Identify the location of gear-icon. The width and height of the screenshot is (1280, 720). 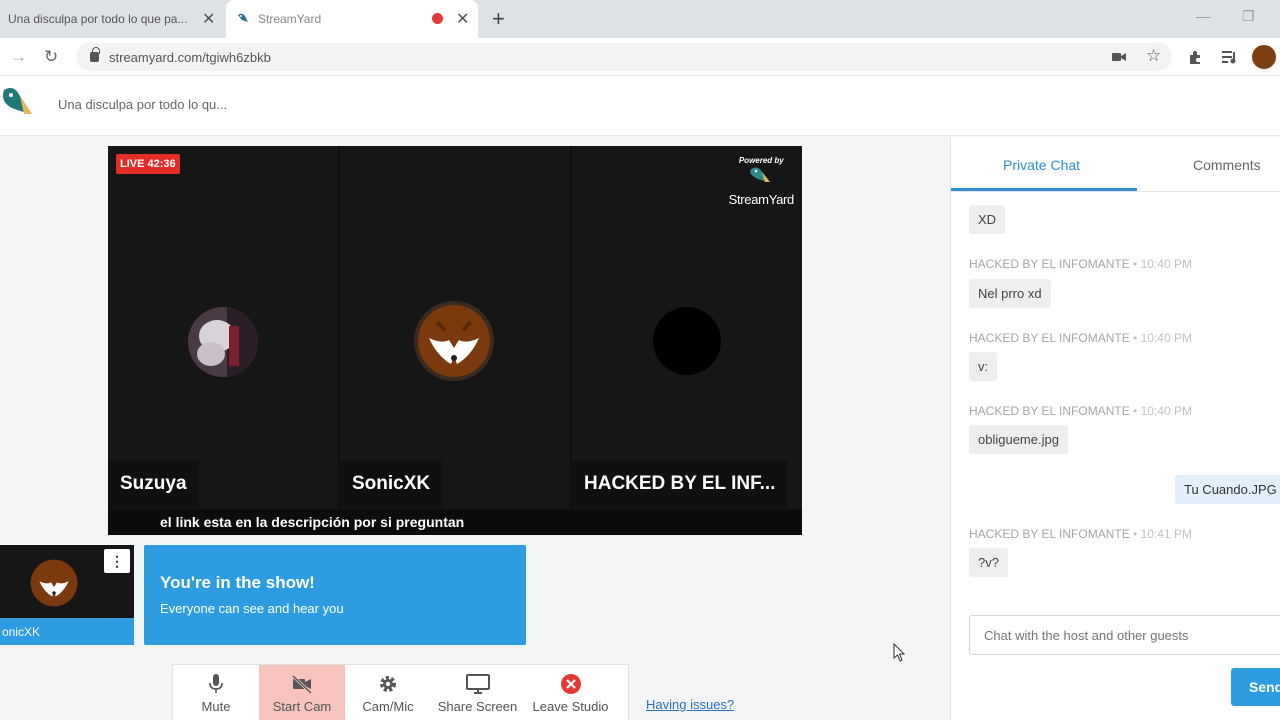
(388, 684).